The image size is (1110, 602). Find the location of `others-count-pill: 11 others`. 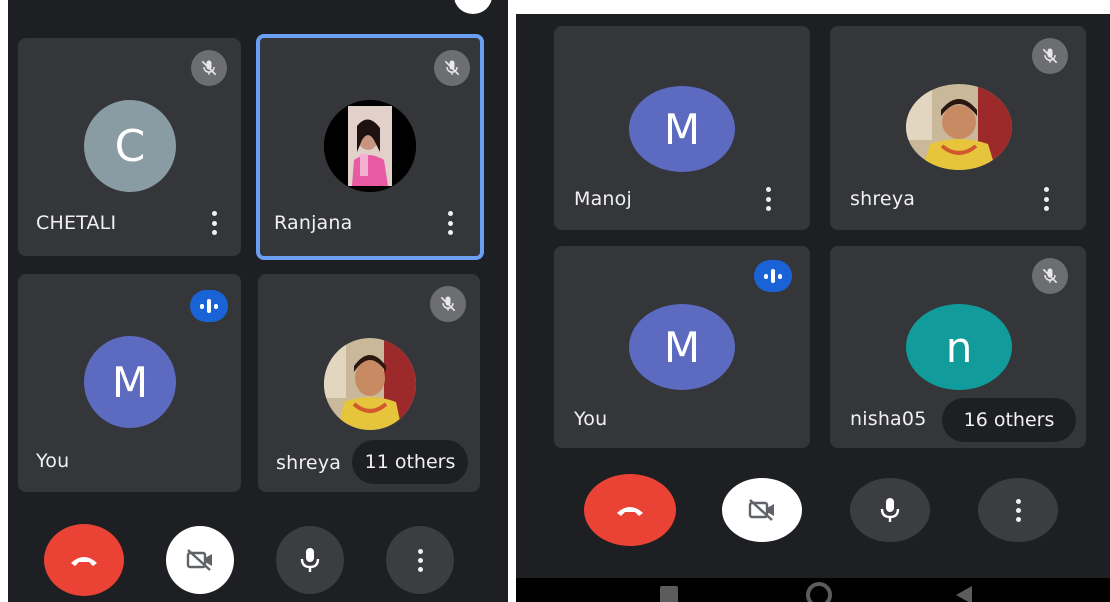

others-count-pill: 11 others is located at coordinates (410, 462).